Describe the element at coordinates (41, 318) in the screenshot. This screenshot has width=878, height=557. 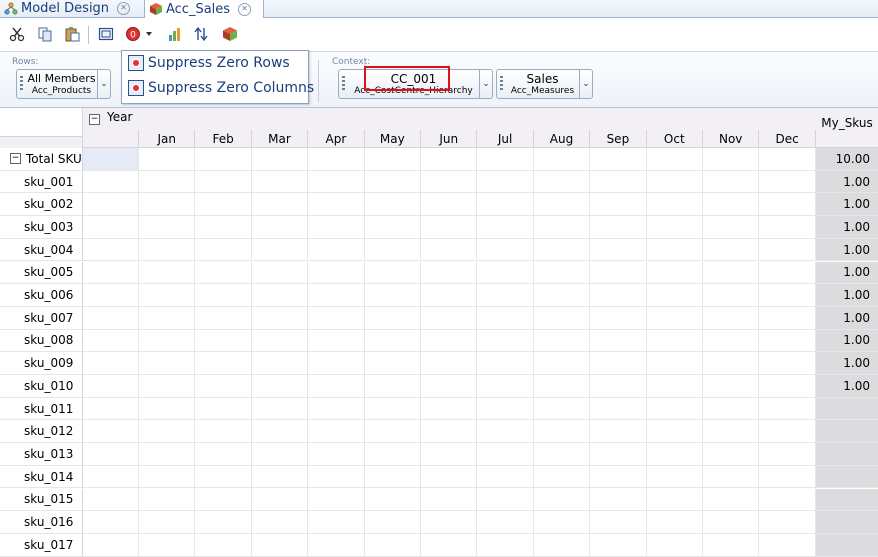
I see `row-header: sku_007` at that location.